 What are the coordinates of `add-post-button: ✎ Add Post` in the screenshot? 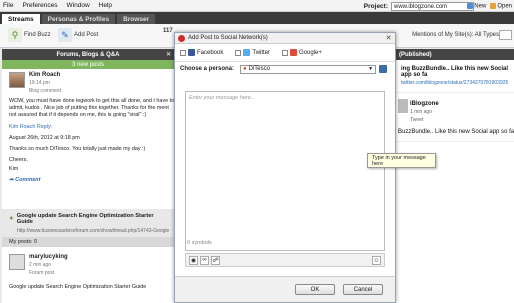 It's located at (78, 35).